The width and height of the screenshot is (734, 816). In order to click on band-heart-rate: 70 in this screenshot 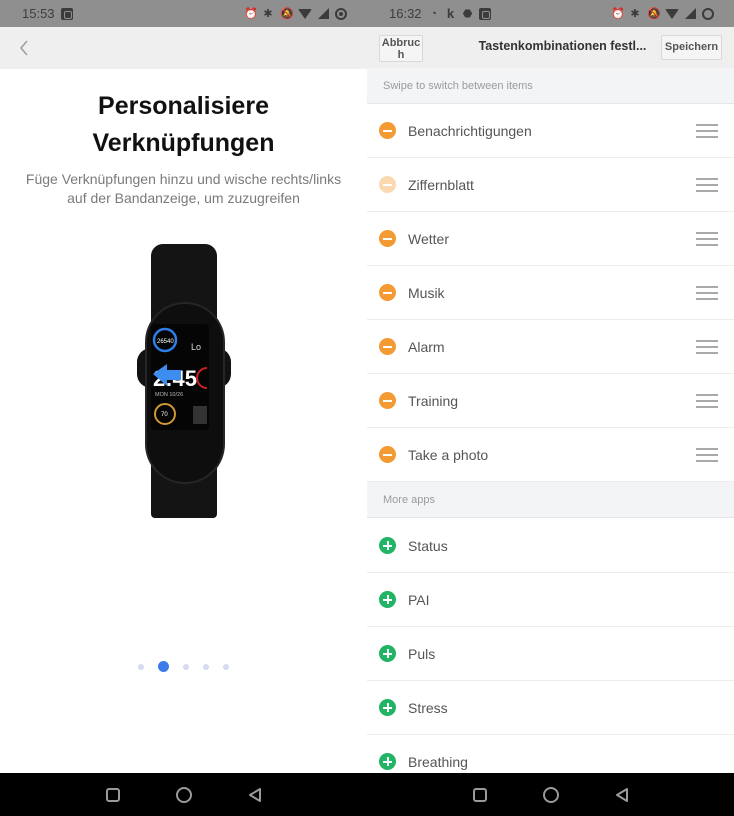, I will do `click(164, 415)`.